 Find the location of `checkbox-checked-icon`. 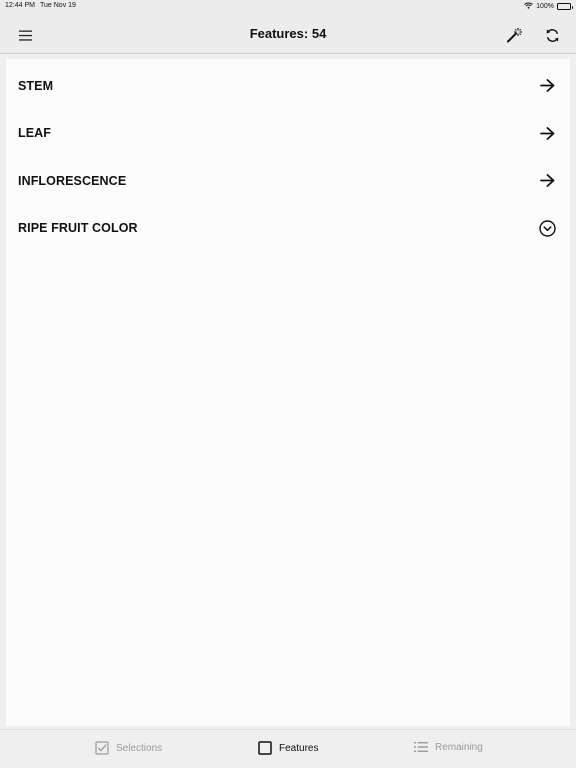

checkbox-checked-icon is located at coordinates (102, 748).